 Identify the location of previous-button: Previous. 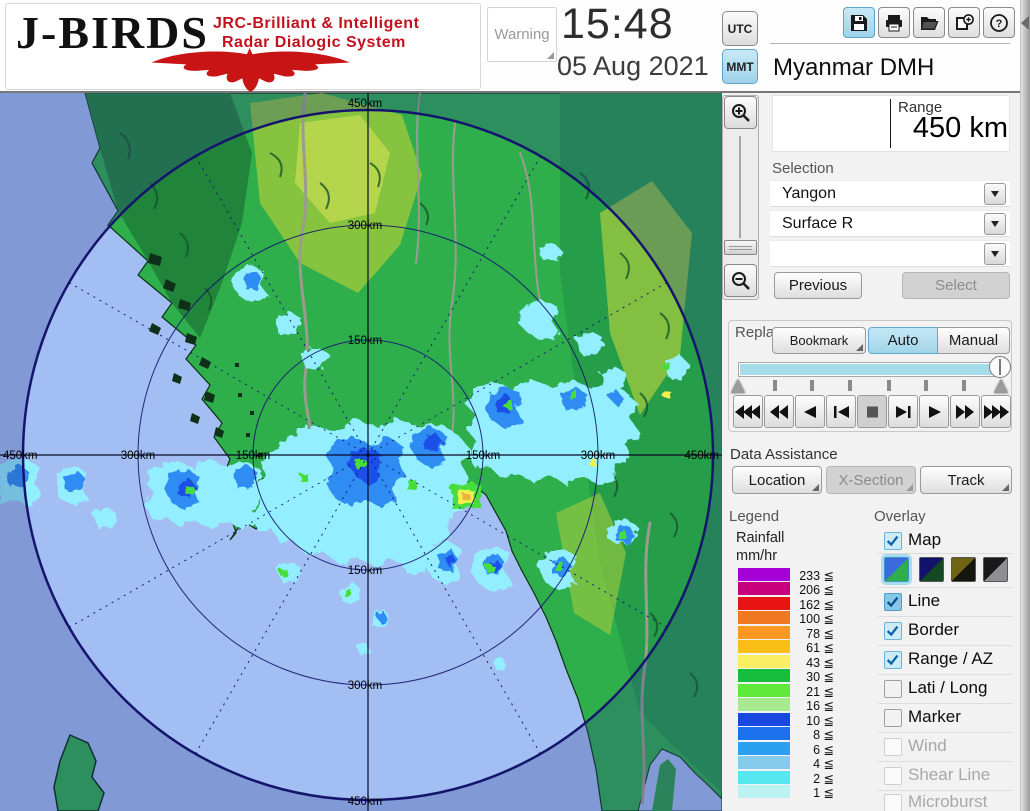
(818, 285).